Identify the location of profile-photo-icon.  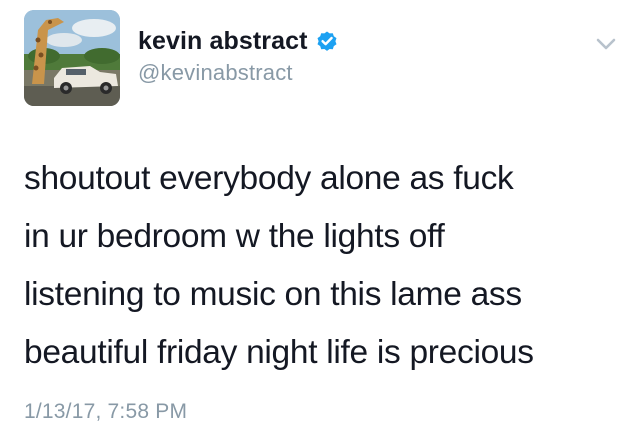
(72, 58).